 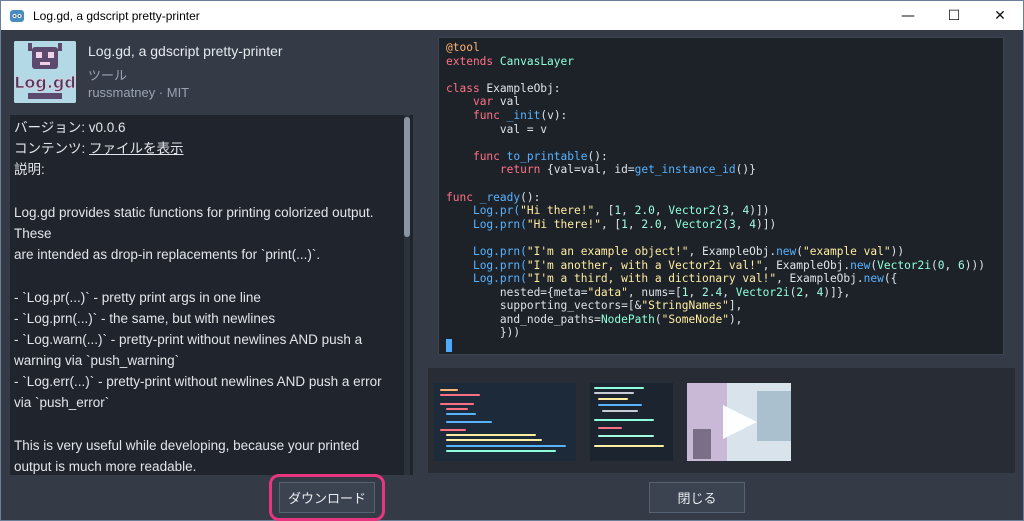 What do you see at coordinates (136, 148) in the screenshot?
I see `view-files-link: ファイルを表示` at bounding box center [136, 148].